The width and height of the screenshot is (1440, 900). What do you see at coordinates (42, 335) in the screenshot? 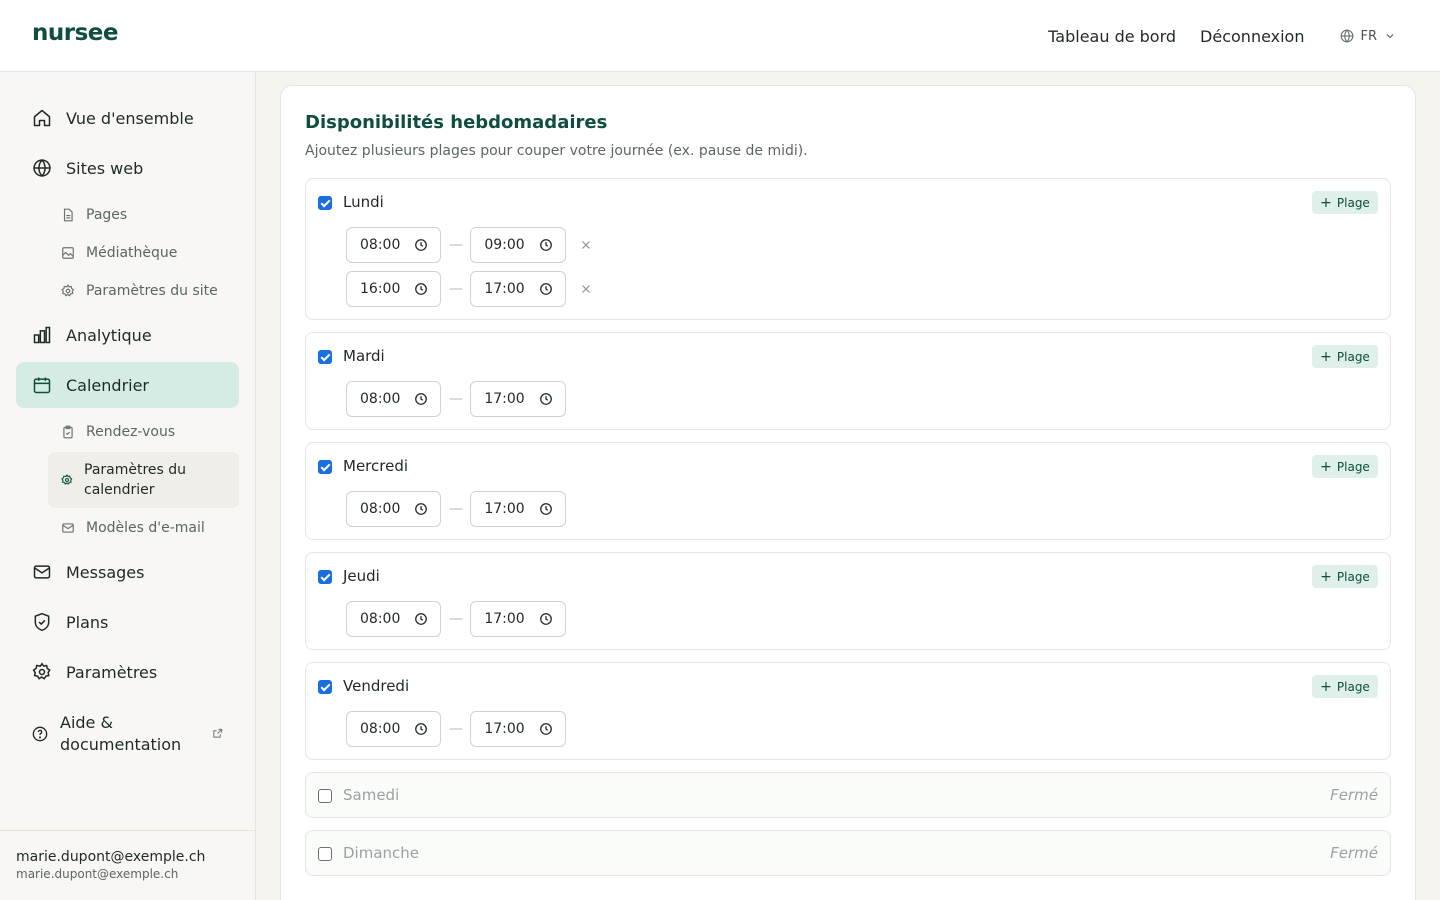
I see `bar-chart-icon` at bounding box center [42, 335].